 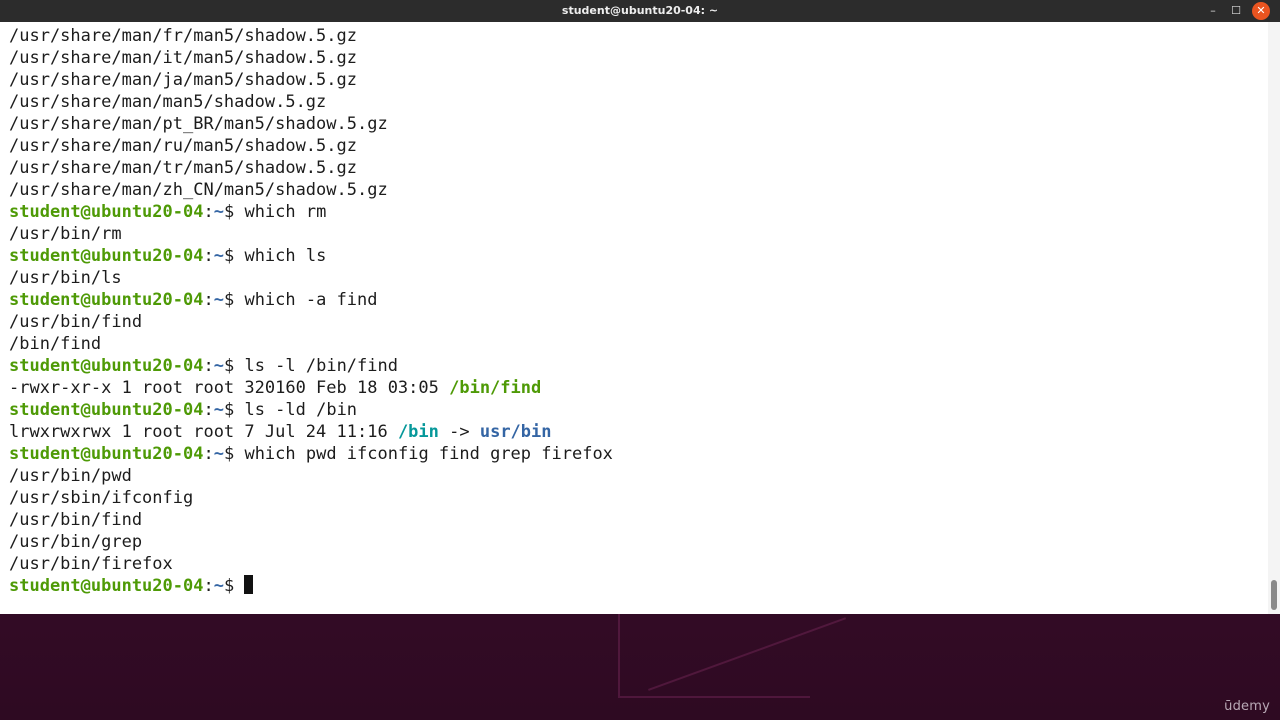 What do you see at coordinates (198, 124) in the screenshot?
I see `output-text: /usr/share/man/pt_BR/man5/shadow.5.gz` at bounding box center [198, 124].